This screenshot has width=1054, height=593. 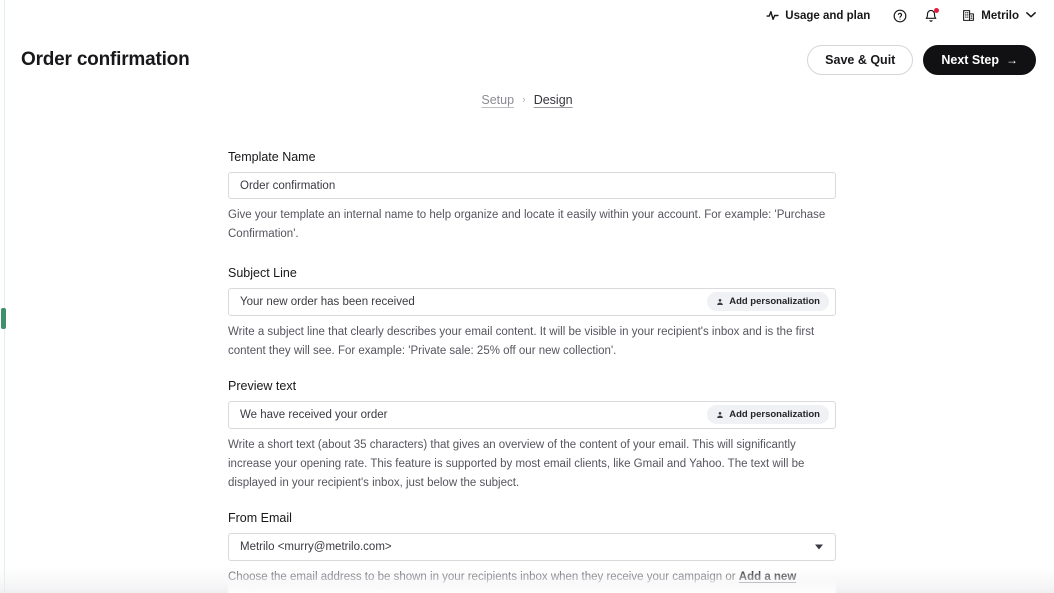 I want to click on breadcrumb: Setup › Design, so click(x=527, y=100).